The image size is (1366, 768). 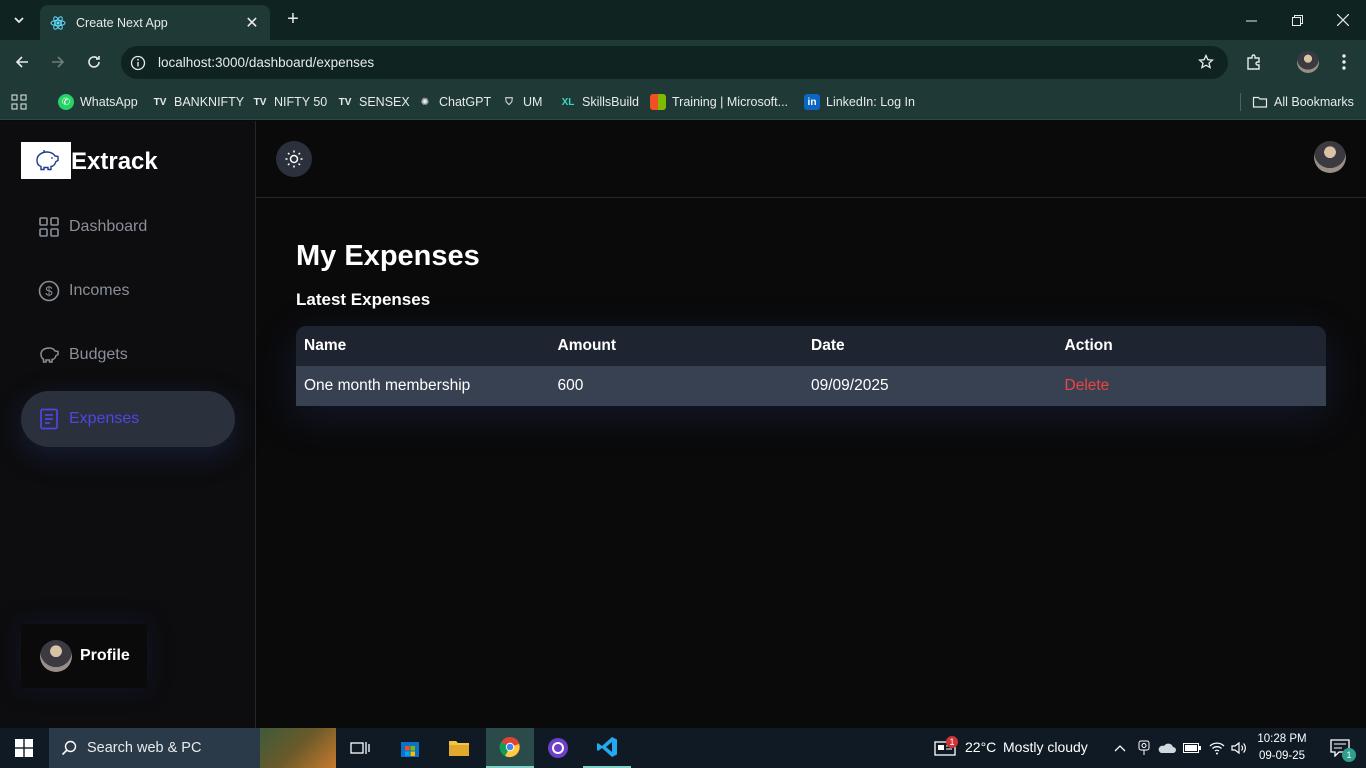 I want to click on chrome-app-button, so click(x=510, y=748).